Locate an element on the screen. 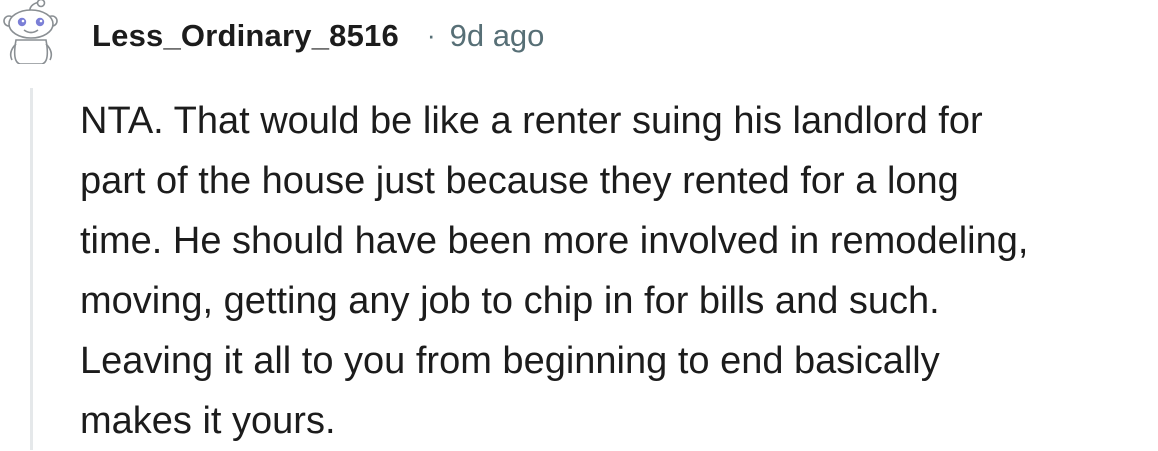  comment-timestamp: 9d ago is located at coordinates (497, 36).